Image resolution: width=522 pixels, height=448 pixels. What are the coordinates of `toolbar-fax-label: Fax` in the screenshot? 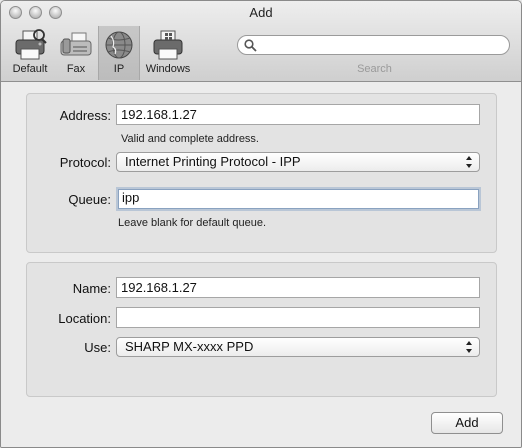 It's located at (76, 69).